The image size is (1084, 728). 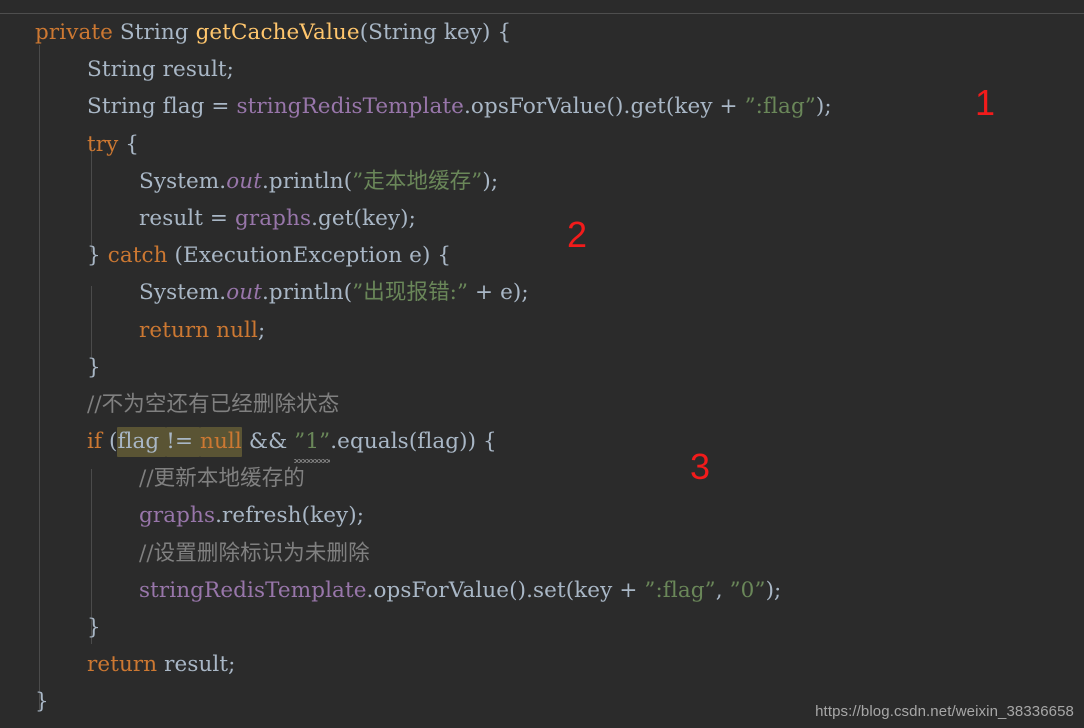 What do you see at coordinates (604, 107) in the screenshot?
I see `code-token: .opsForValue().get(key +` at bounding box center [604, 107].